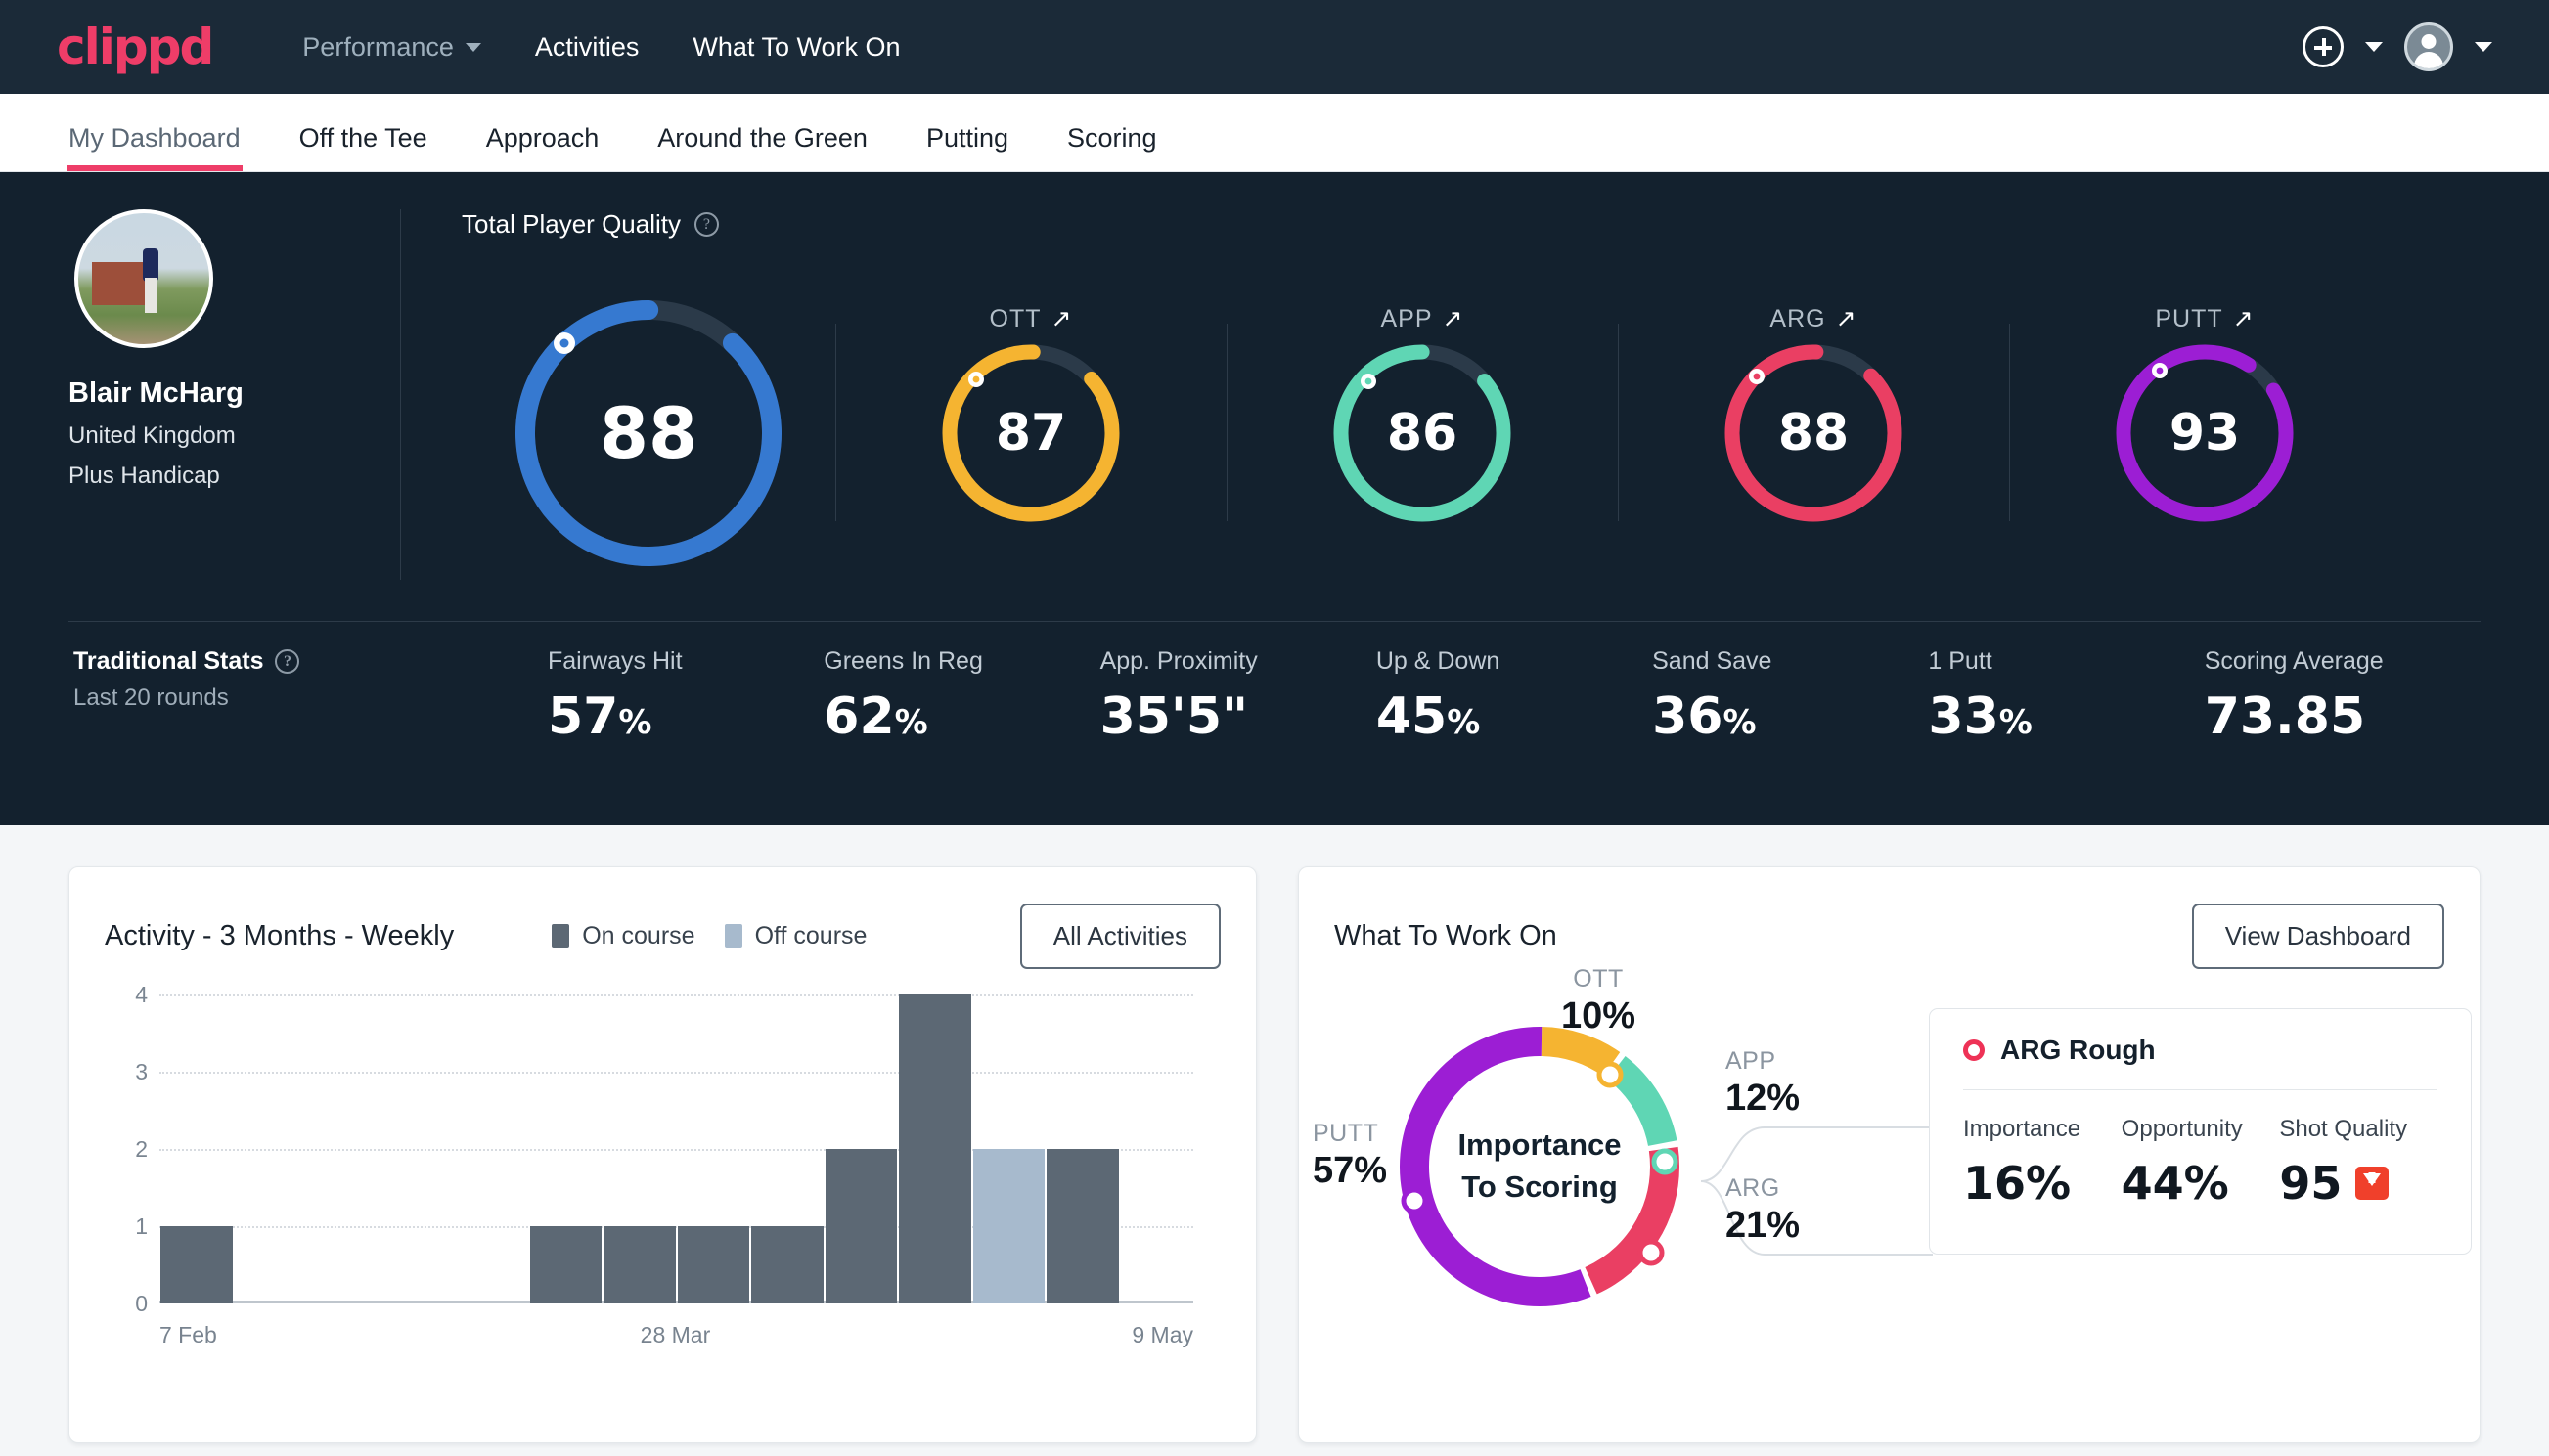  Describe the element at coordinates (2318, 936) in the screenshot. I see `view-dashboard-button: View Dashboard` at that location.